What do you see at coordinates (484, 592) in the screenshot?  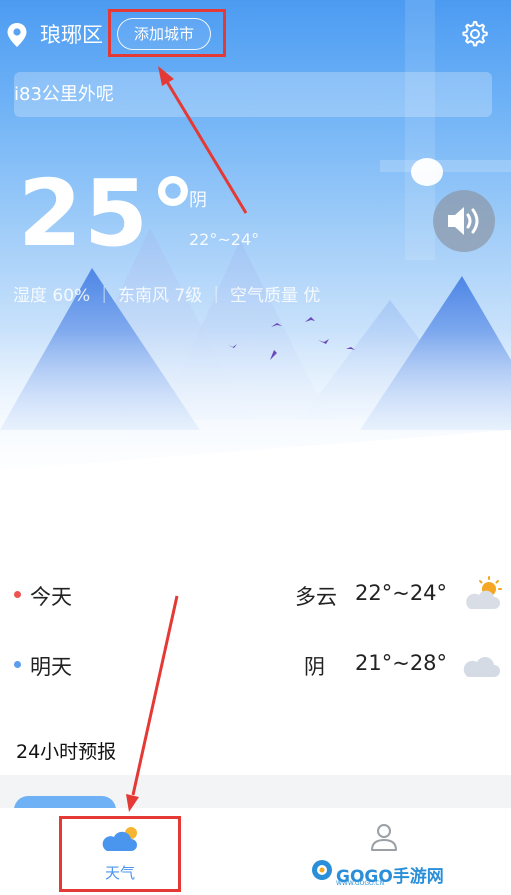 I see `partly-cloudy-icon` at bounding box center [484, 592].